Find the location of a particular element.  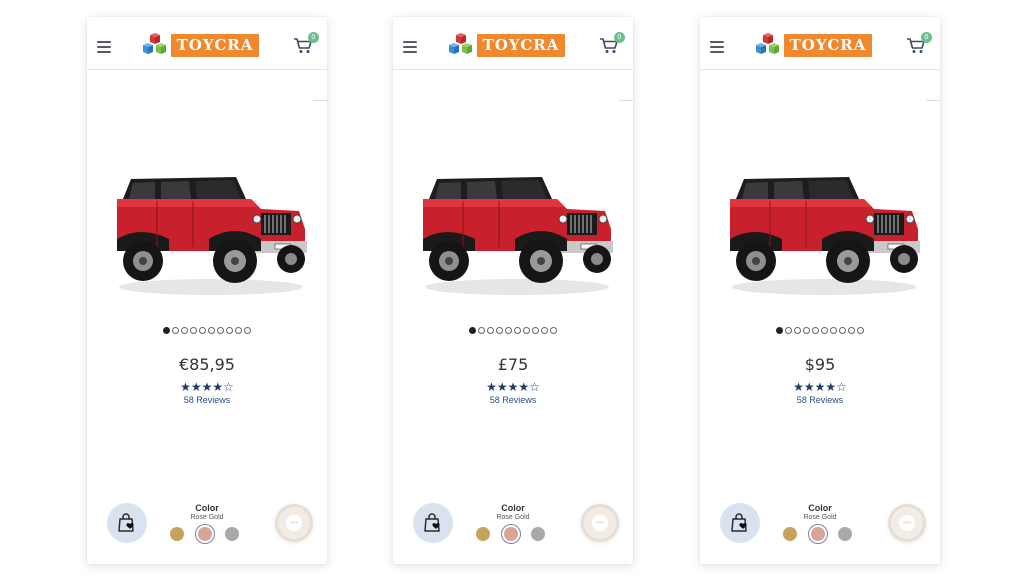

product-price: $95 is located at coordinates (820, 364).